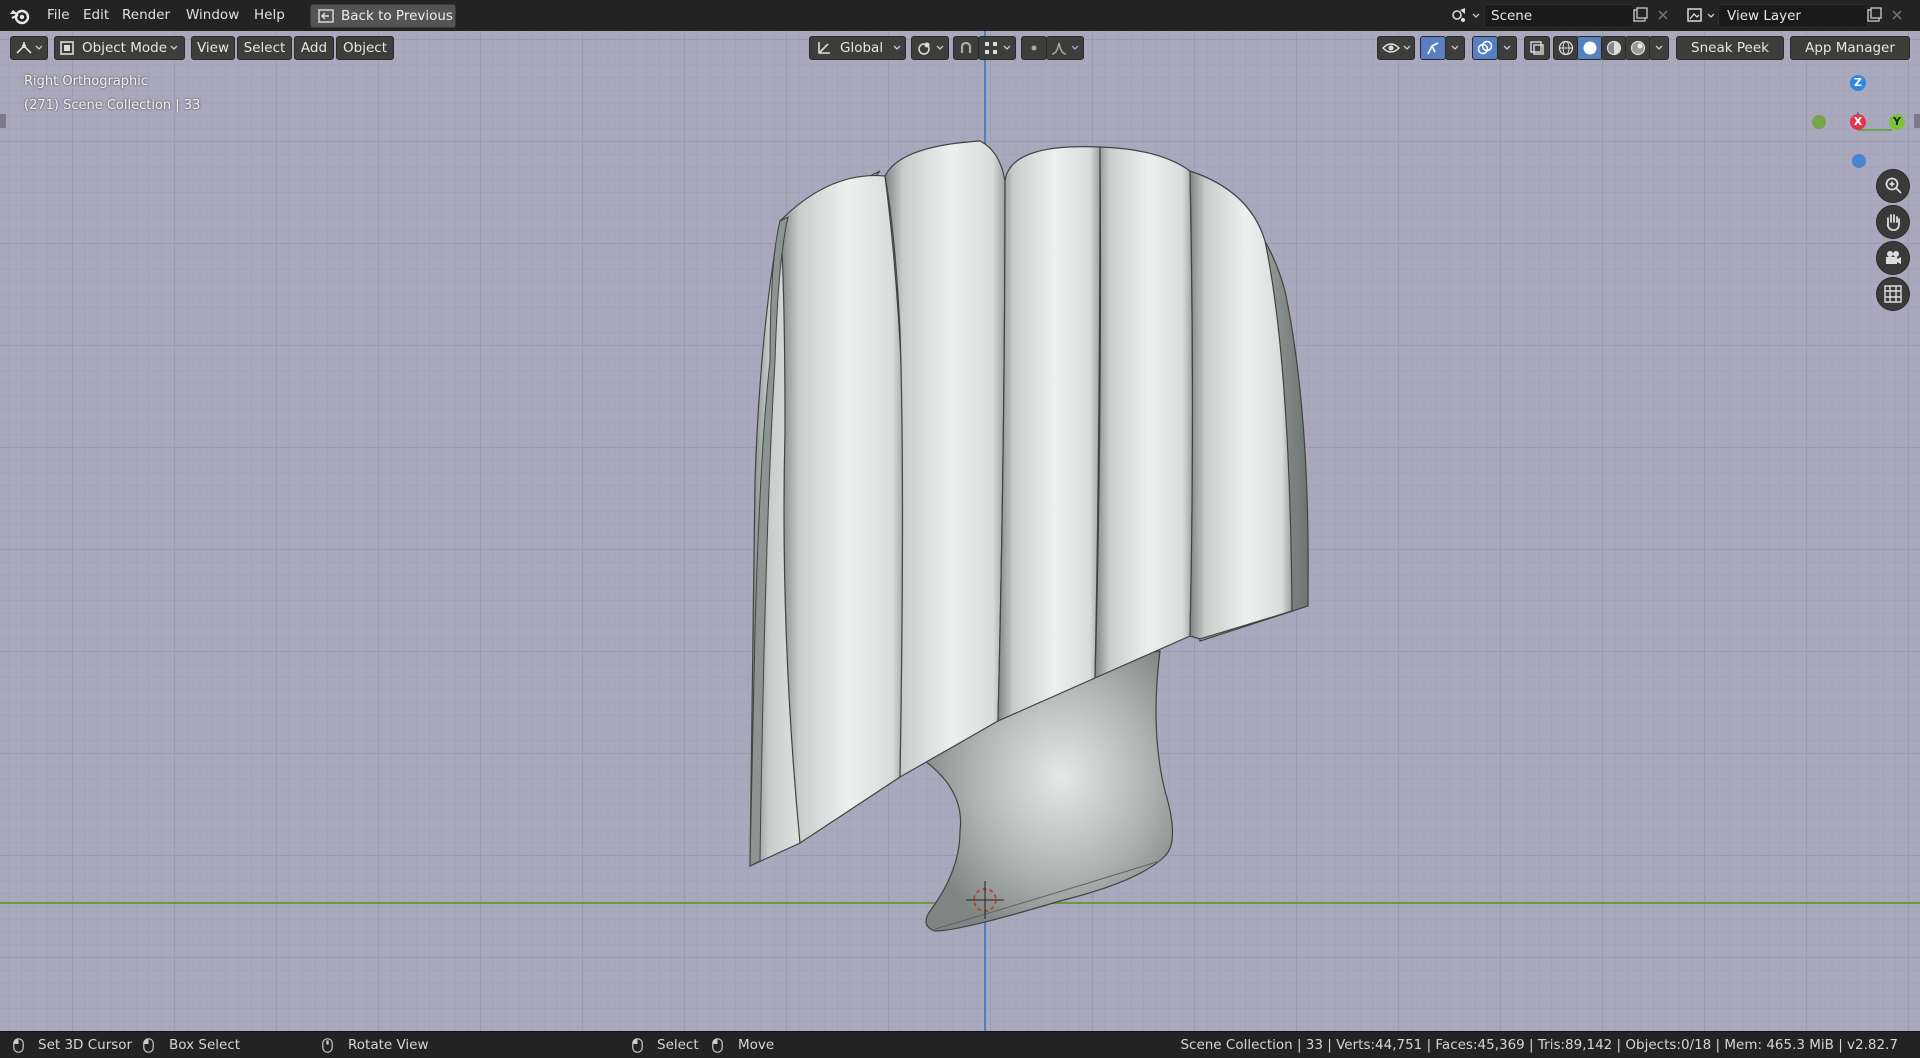  I want to click on new-view-layer-icon, so click(1874, 15).